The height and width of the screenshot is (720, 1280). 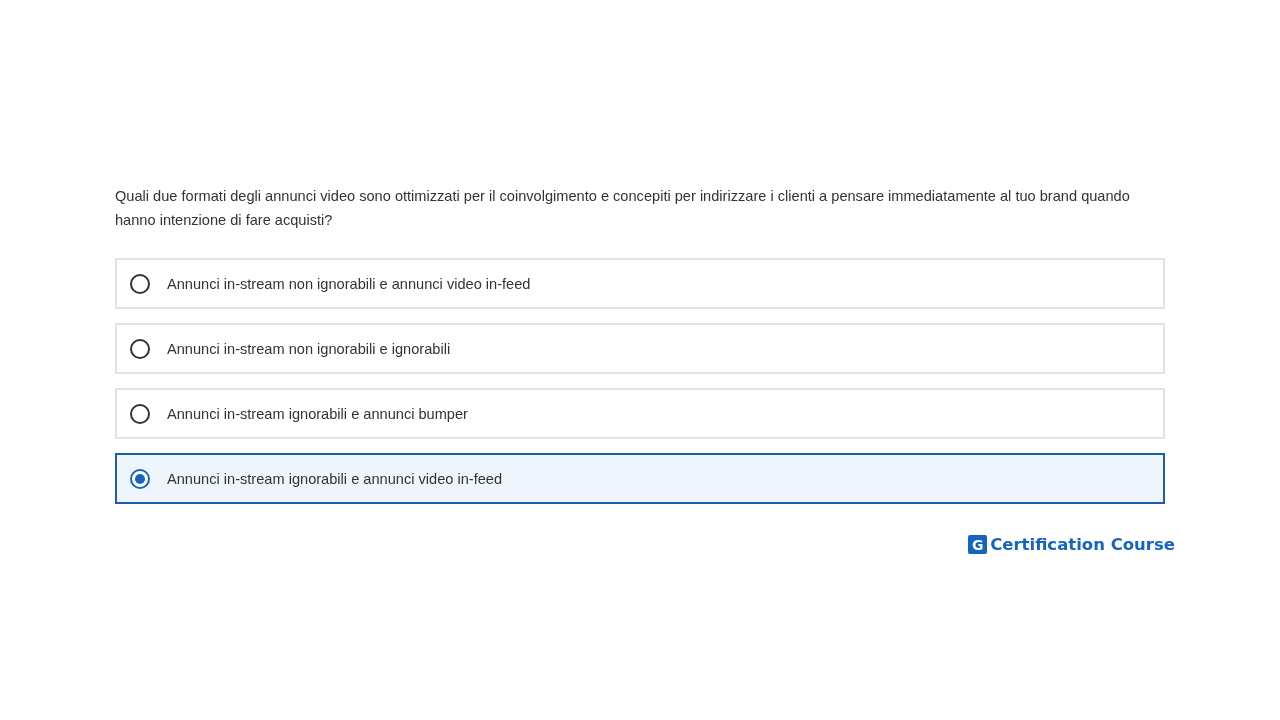 What do you see at coordinates (640, 413) in the screenshot?
I see `answer-option: Annunci in-stream ignorabili e annunci bumper` at bounding box center [640, 413].